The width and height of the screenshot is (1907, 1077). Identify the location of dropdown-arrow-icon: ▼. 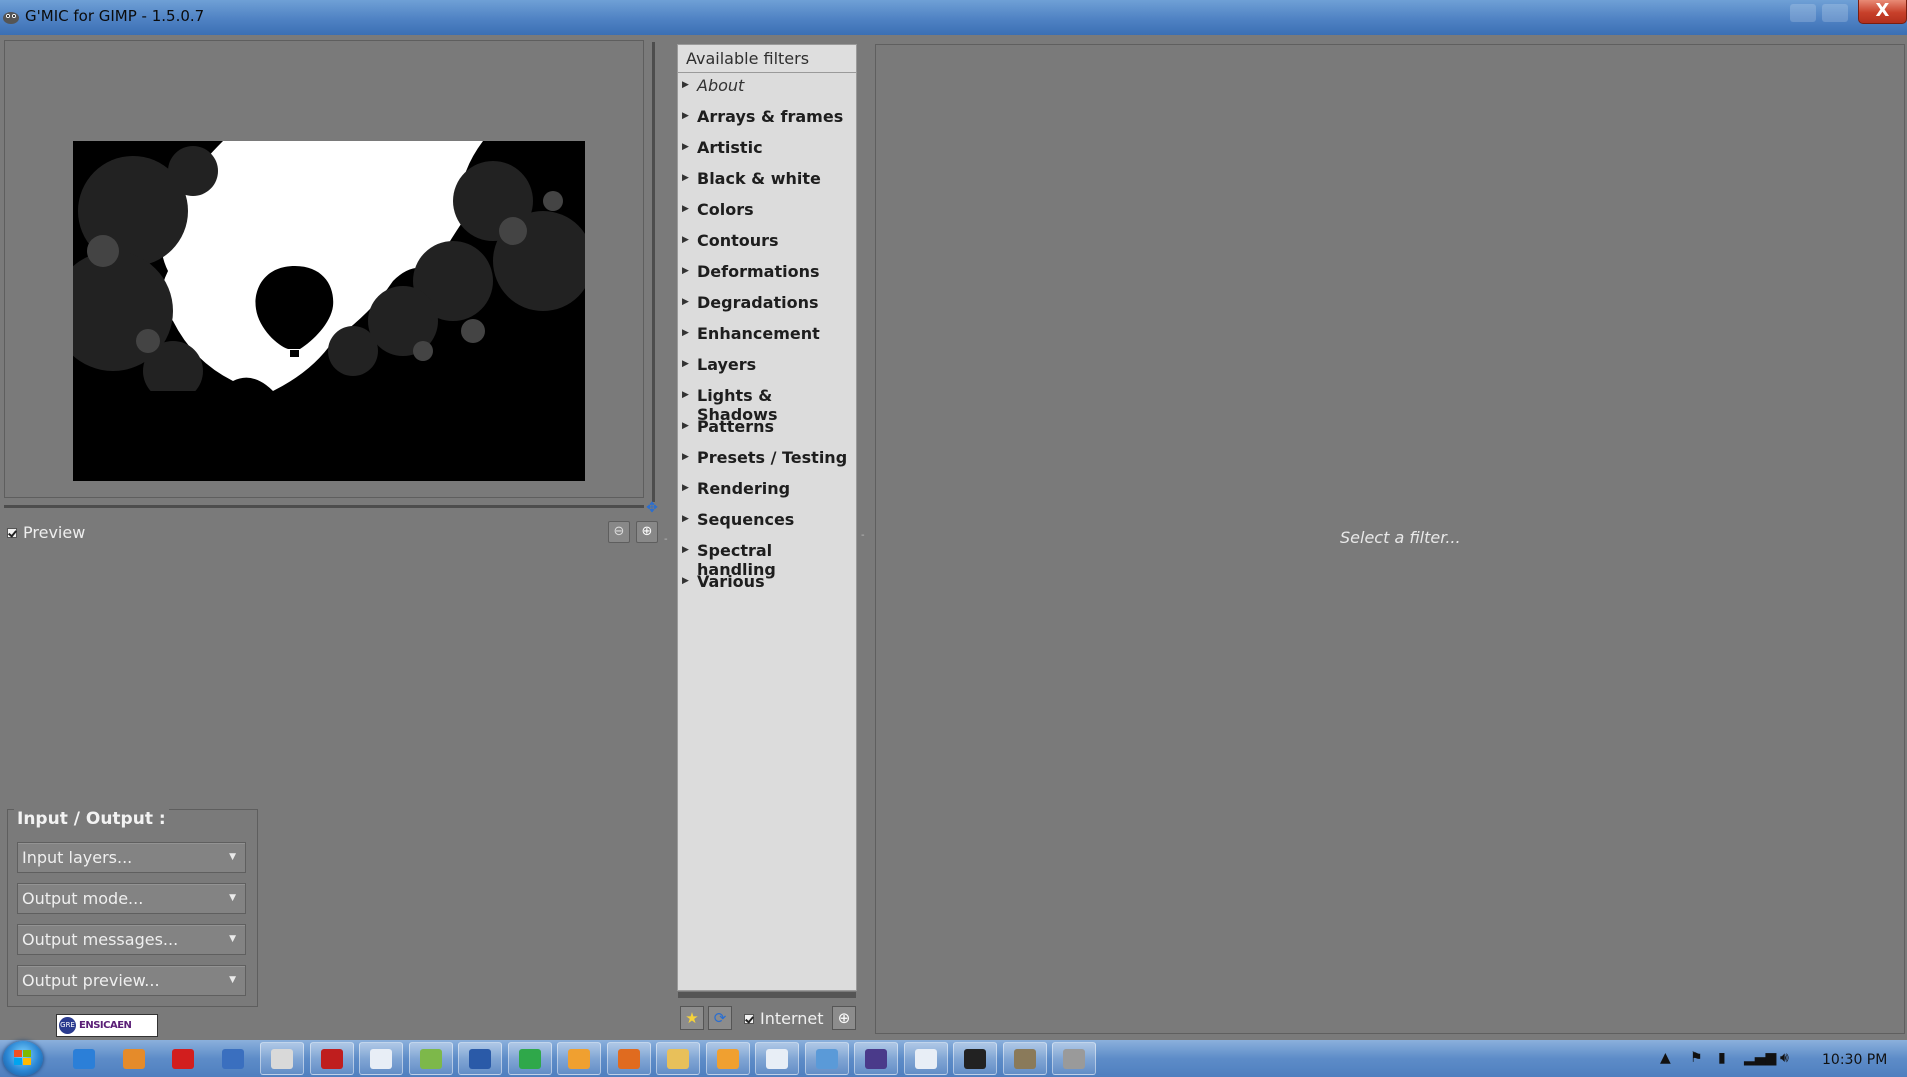
(232, 980).